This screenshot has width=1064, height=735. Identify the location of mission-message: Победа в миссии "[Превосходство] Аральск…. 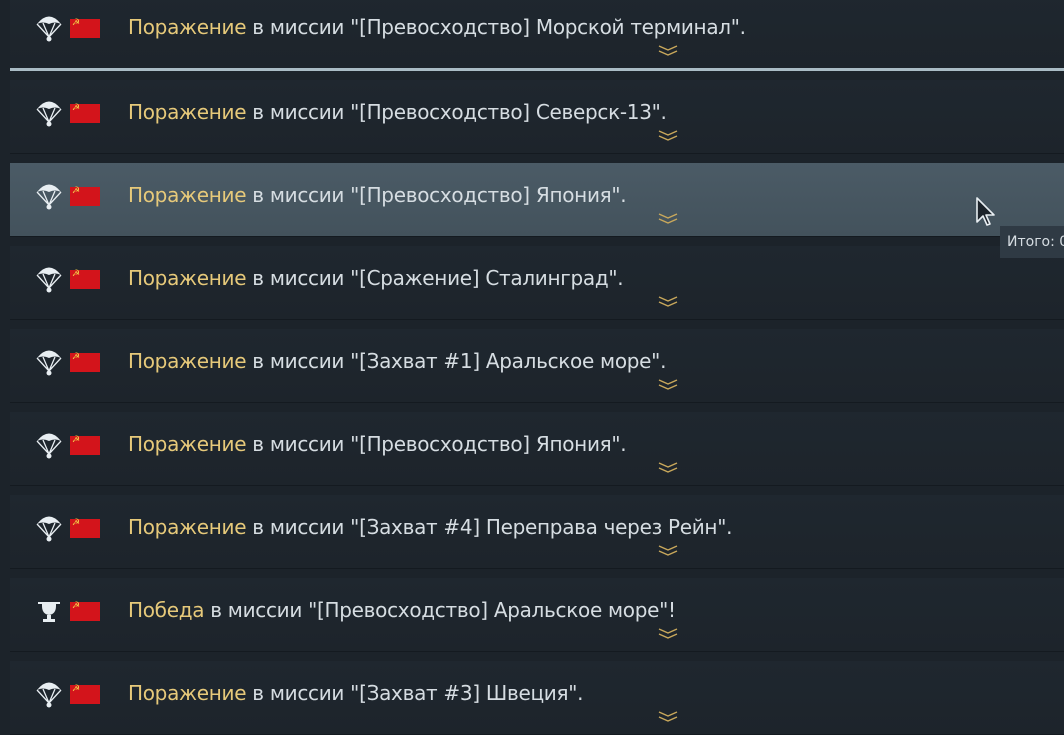
(402, 610).